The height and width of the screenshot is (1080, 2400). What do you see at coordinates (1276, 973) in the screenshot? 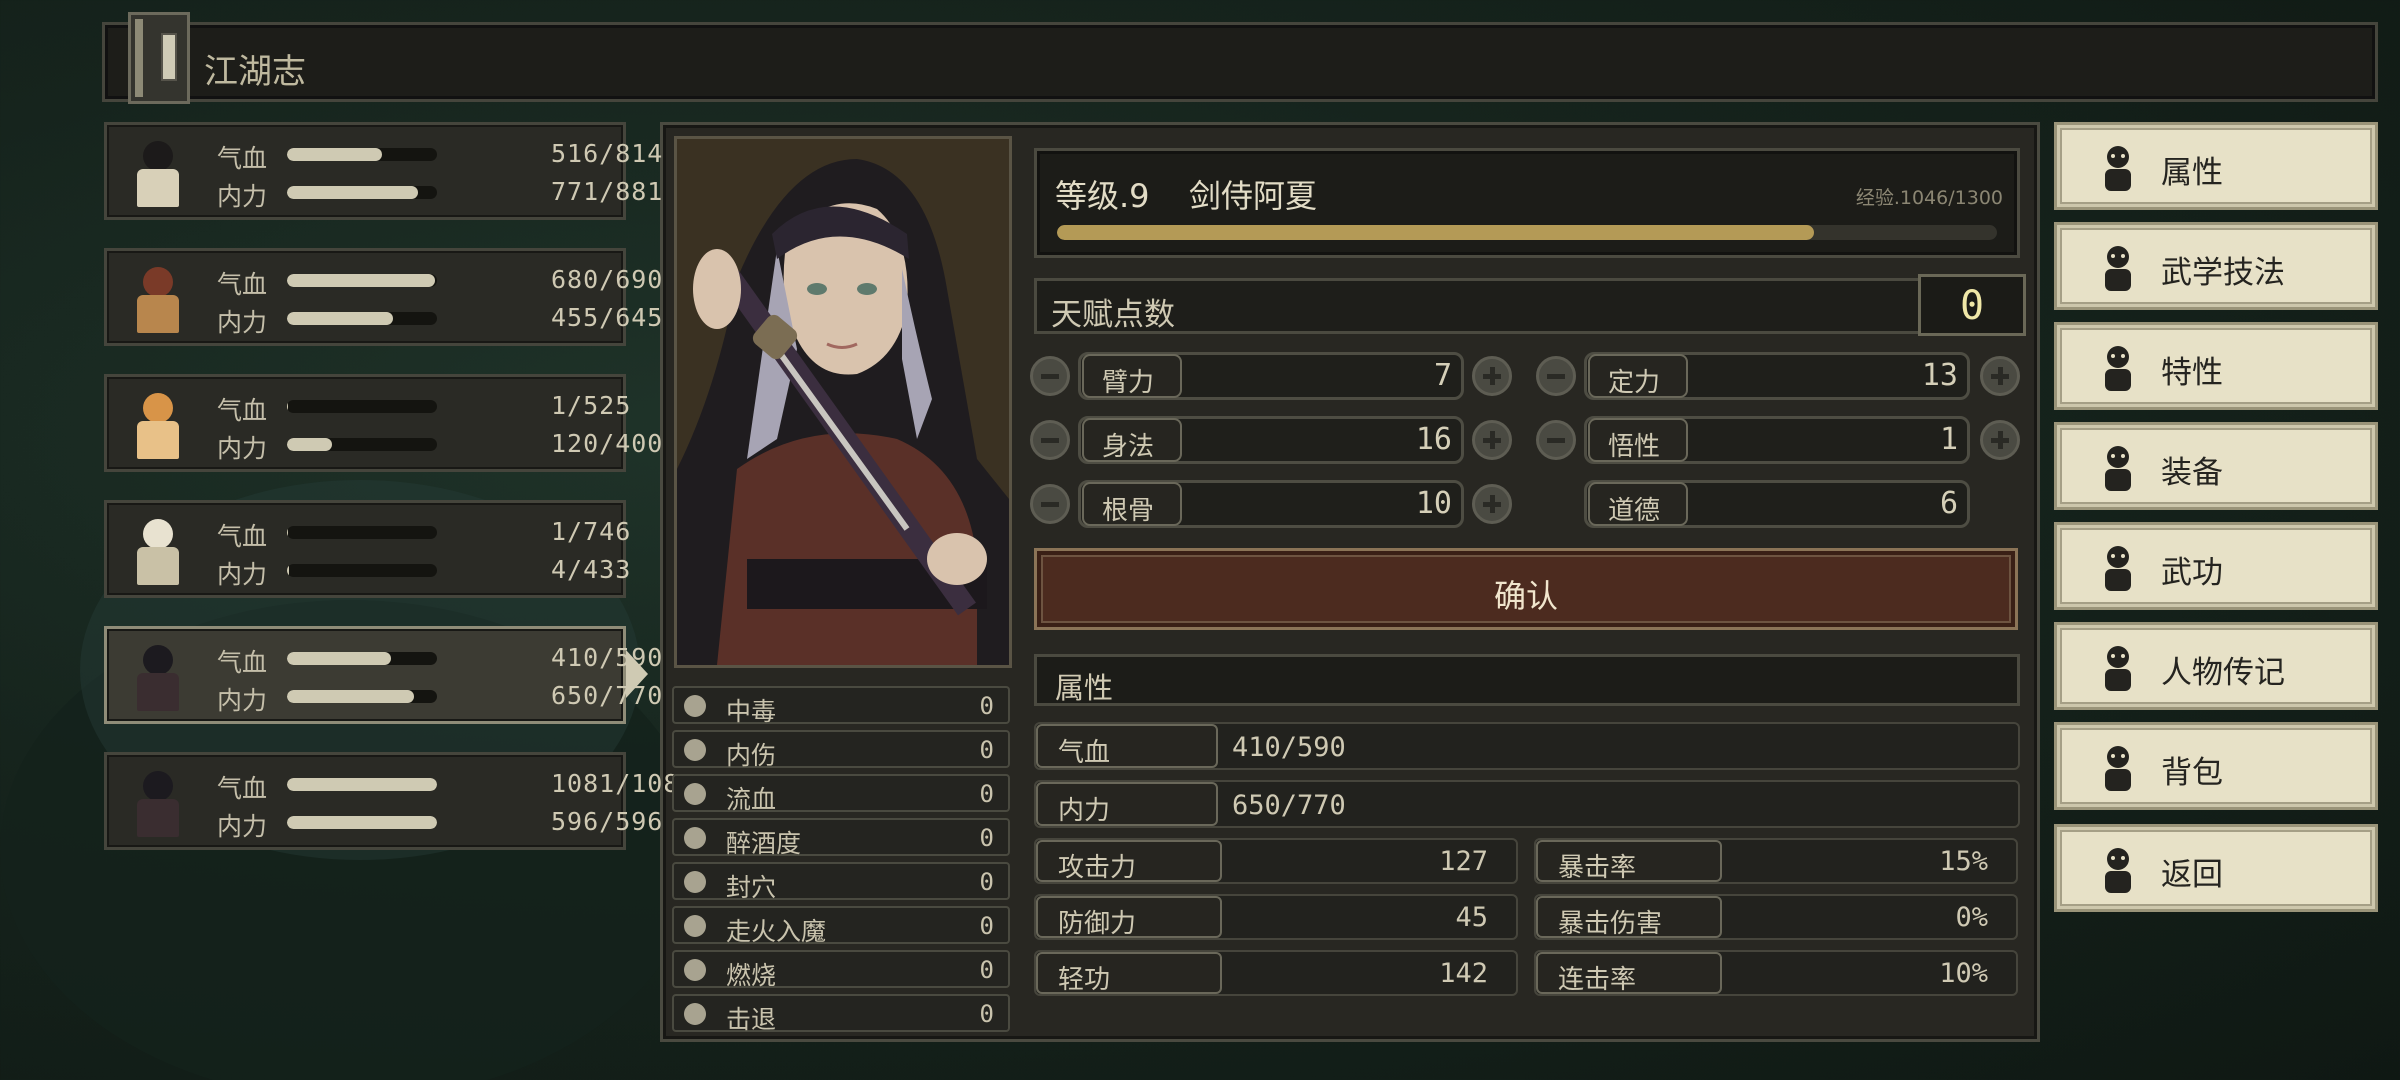
I see `stat-qinggong-row: 轻功 142` at bounding box center [1276, 973].